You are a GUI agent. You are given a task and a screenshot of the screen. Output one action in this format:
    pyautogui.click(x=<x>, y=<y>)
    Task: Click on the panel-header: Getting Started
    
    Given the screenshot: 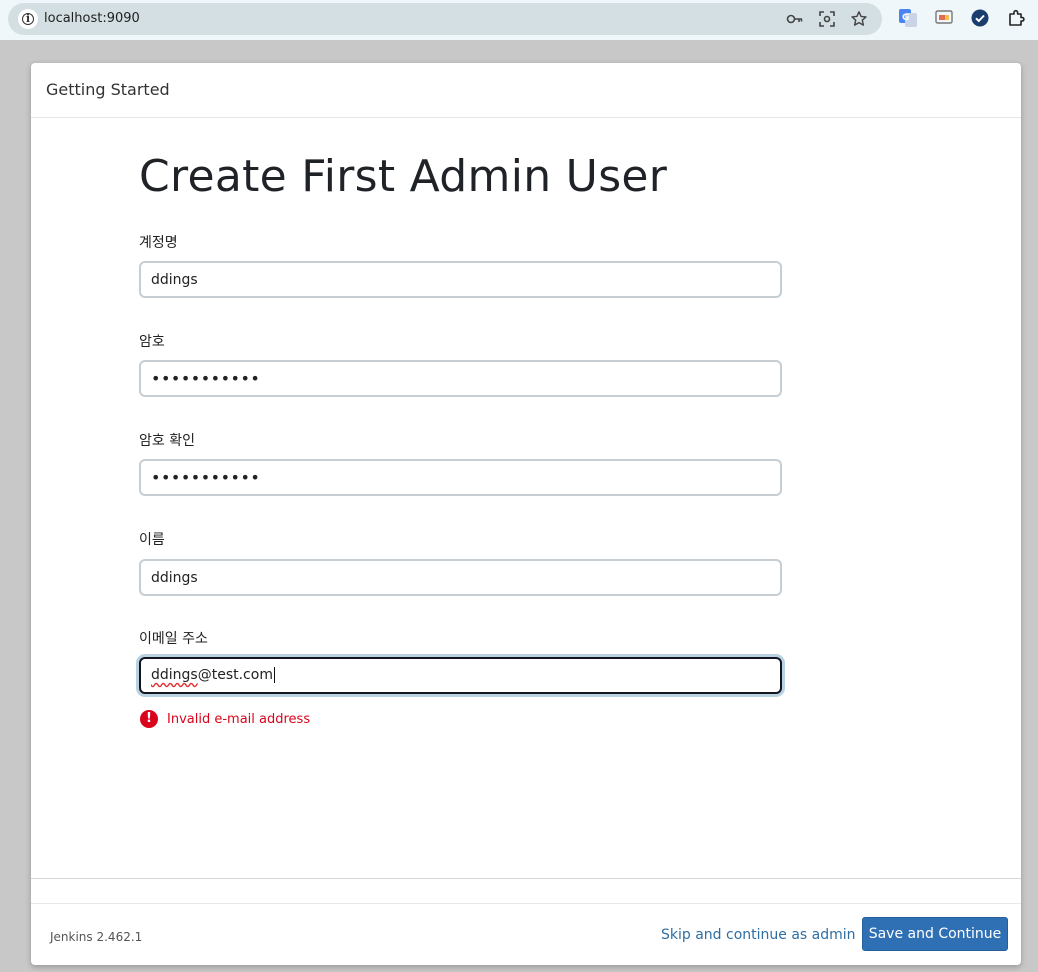 What is the action you would take?
    pyautogui.click(x=526, y=90)
    